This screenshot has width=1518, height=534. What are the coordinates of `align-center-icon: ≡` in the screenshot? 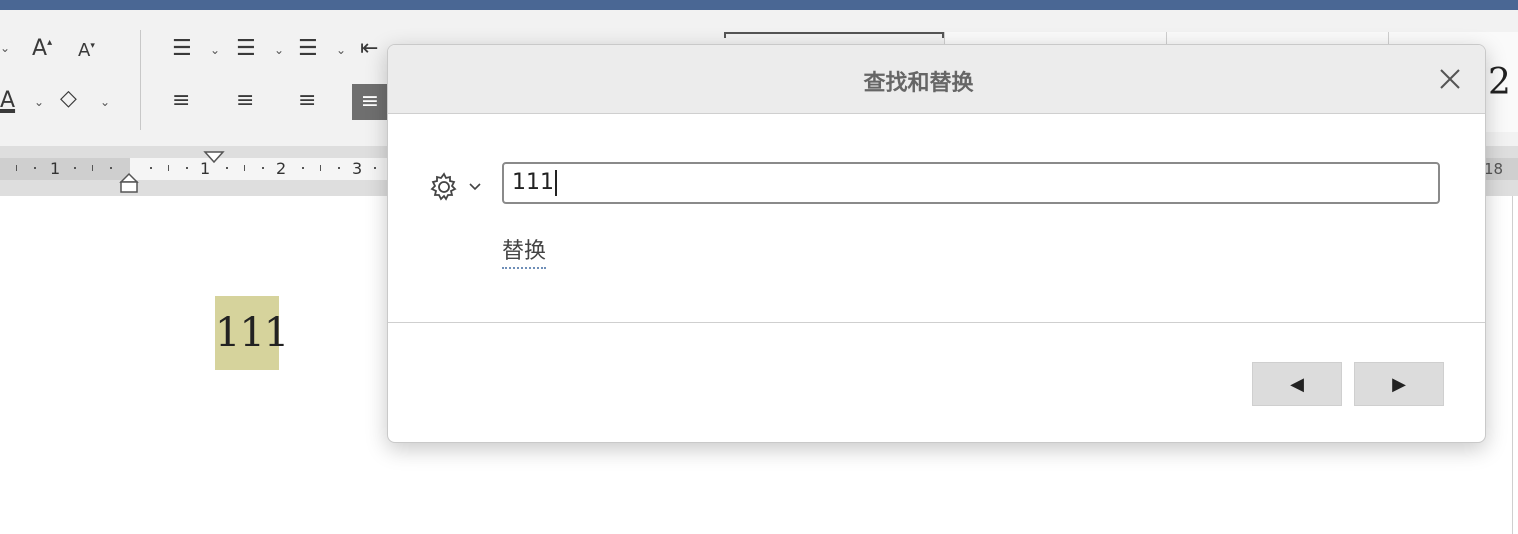 It's located at (245, 101).